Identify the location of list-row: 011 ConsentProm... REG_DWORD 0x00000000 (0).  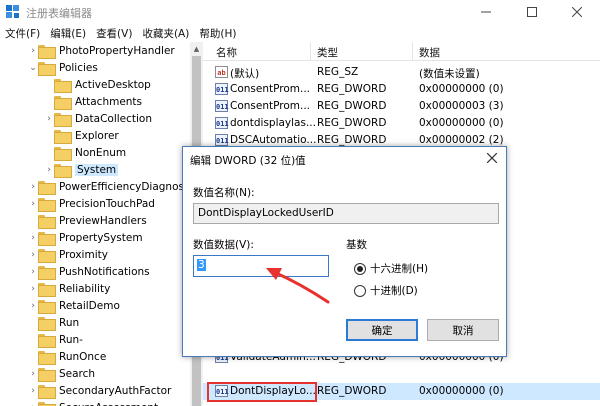
(401, 89).